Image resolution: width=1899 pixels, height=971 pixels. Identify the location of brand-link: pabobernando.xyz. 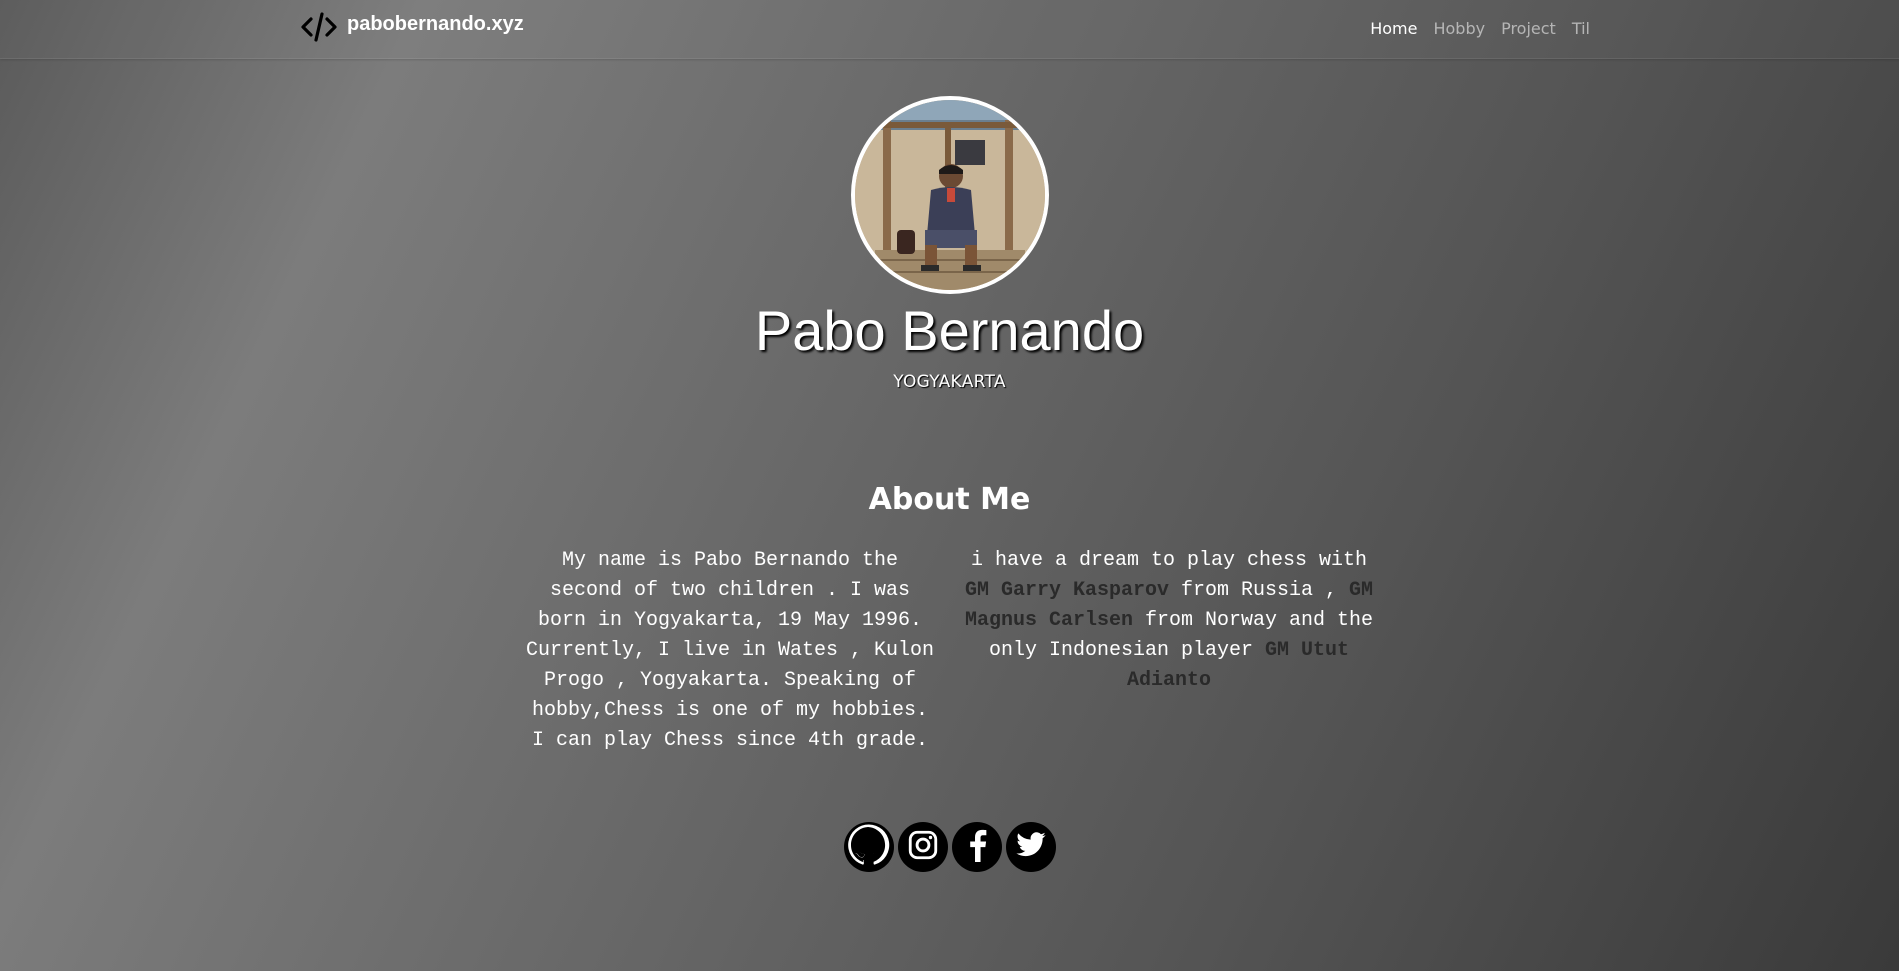
(412, 27).